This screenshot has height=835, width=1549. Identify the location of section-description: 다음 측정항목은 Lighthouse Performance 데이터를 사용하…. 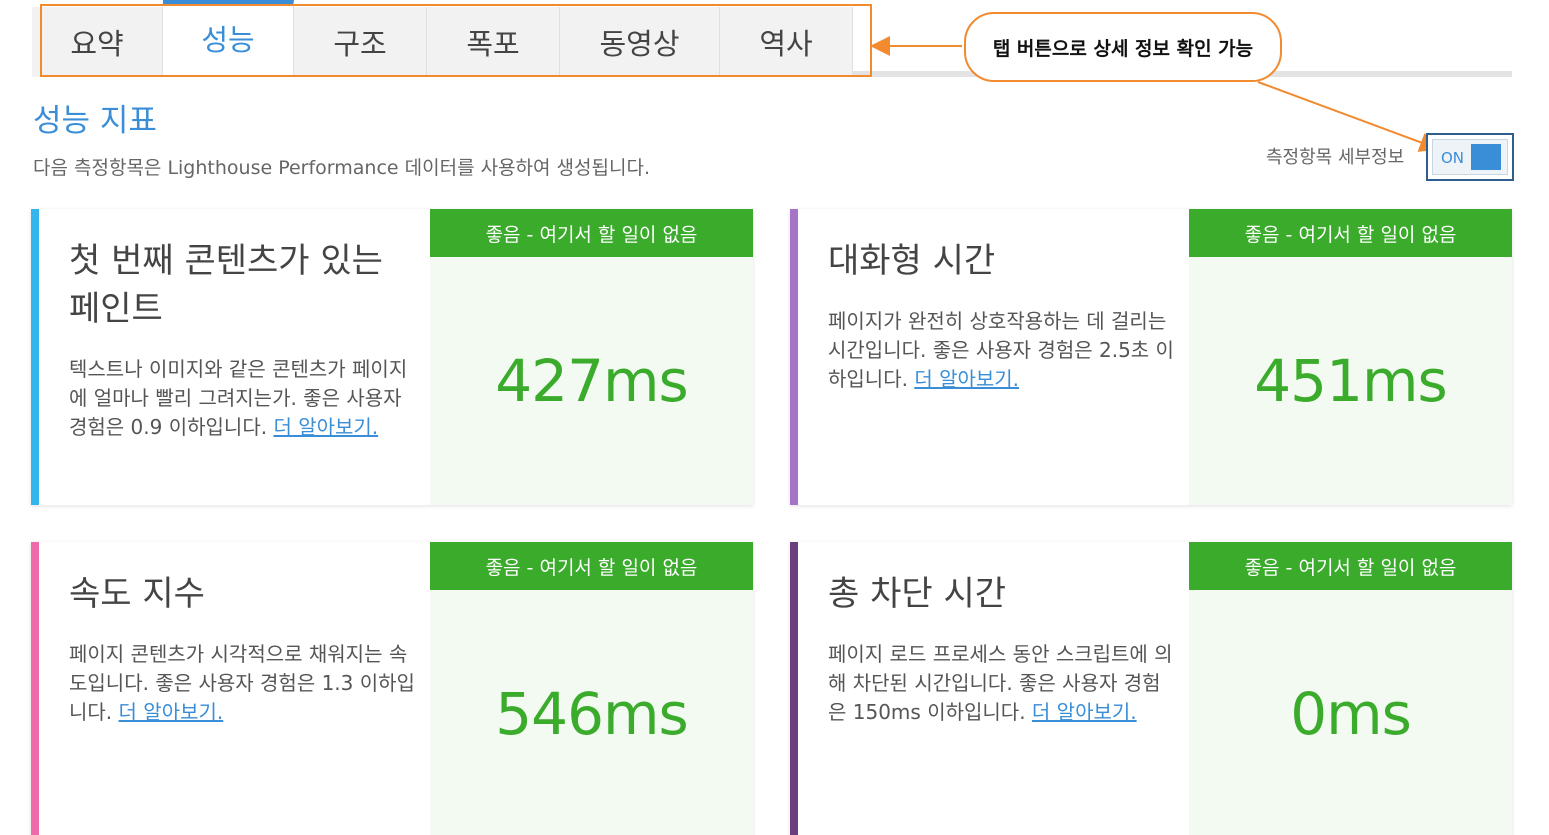
(341, 168).